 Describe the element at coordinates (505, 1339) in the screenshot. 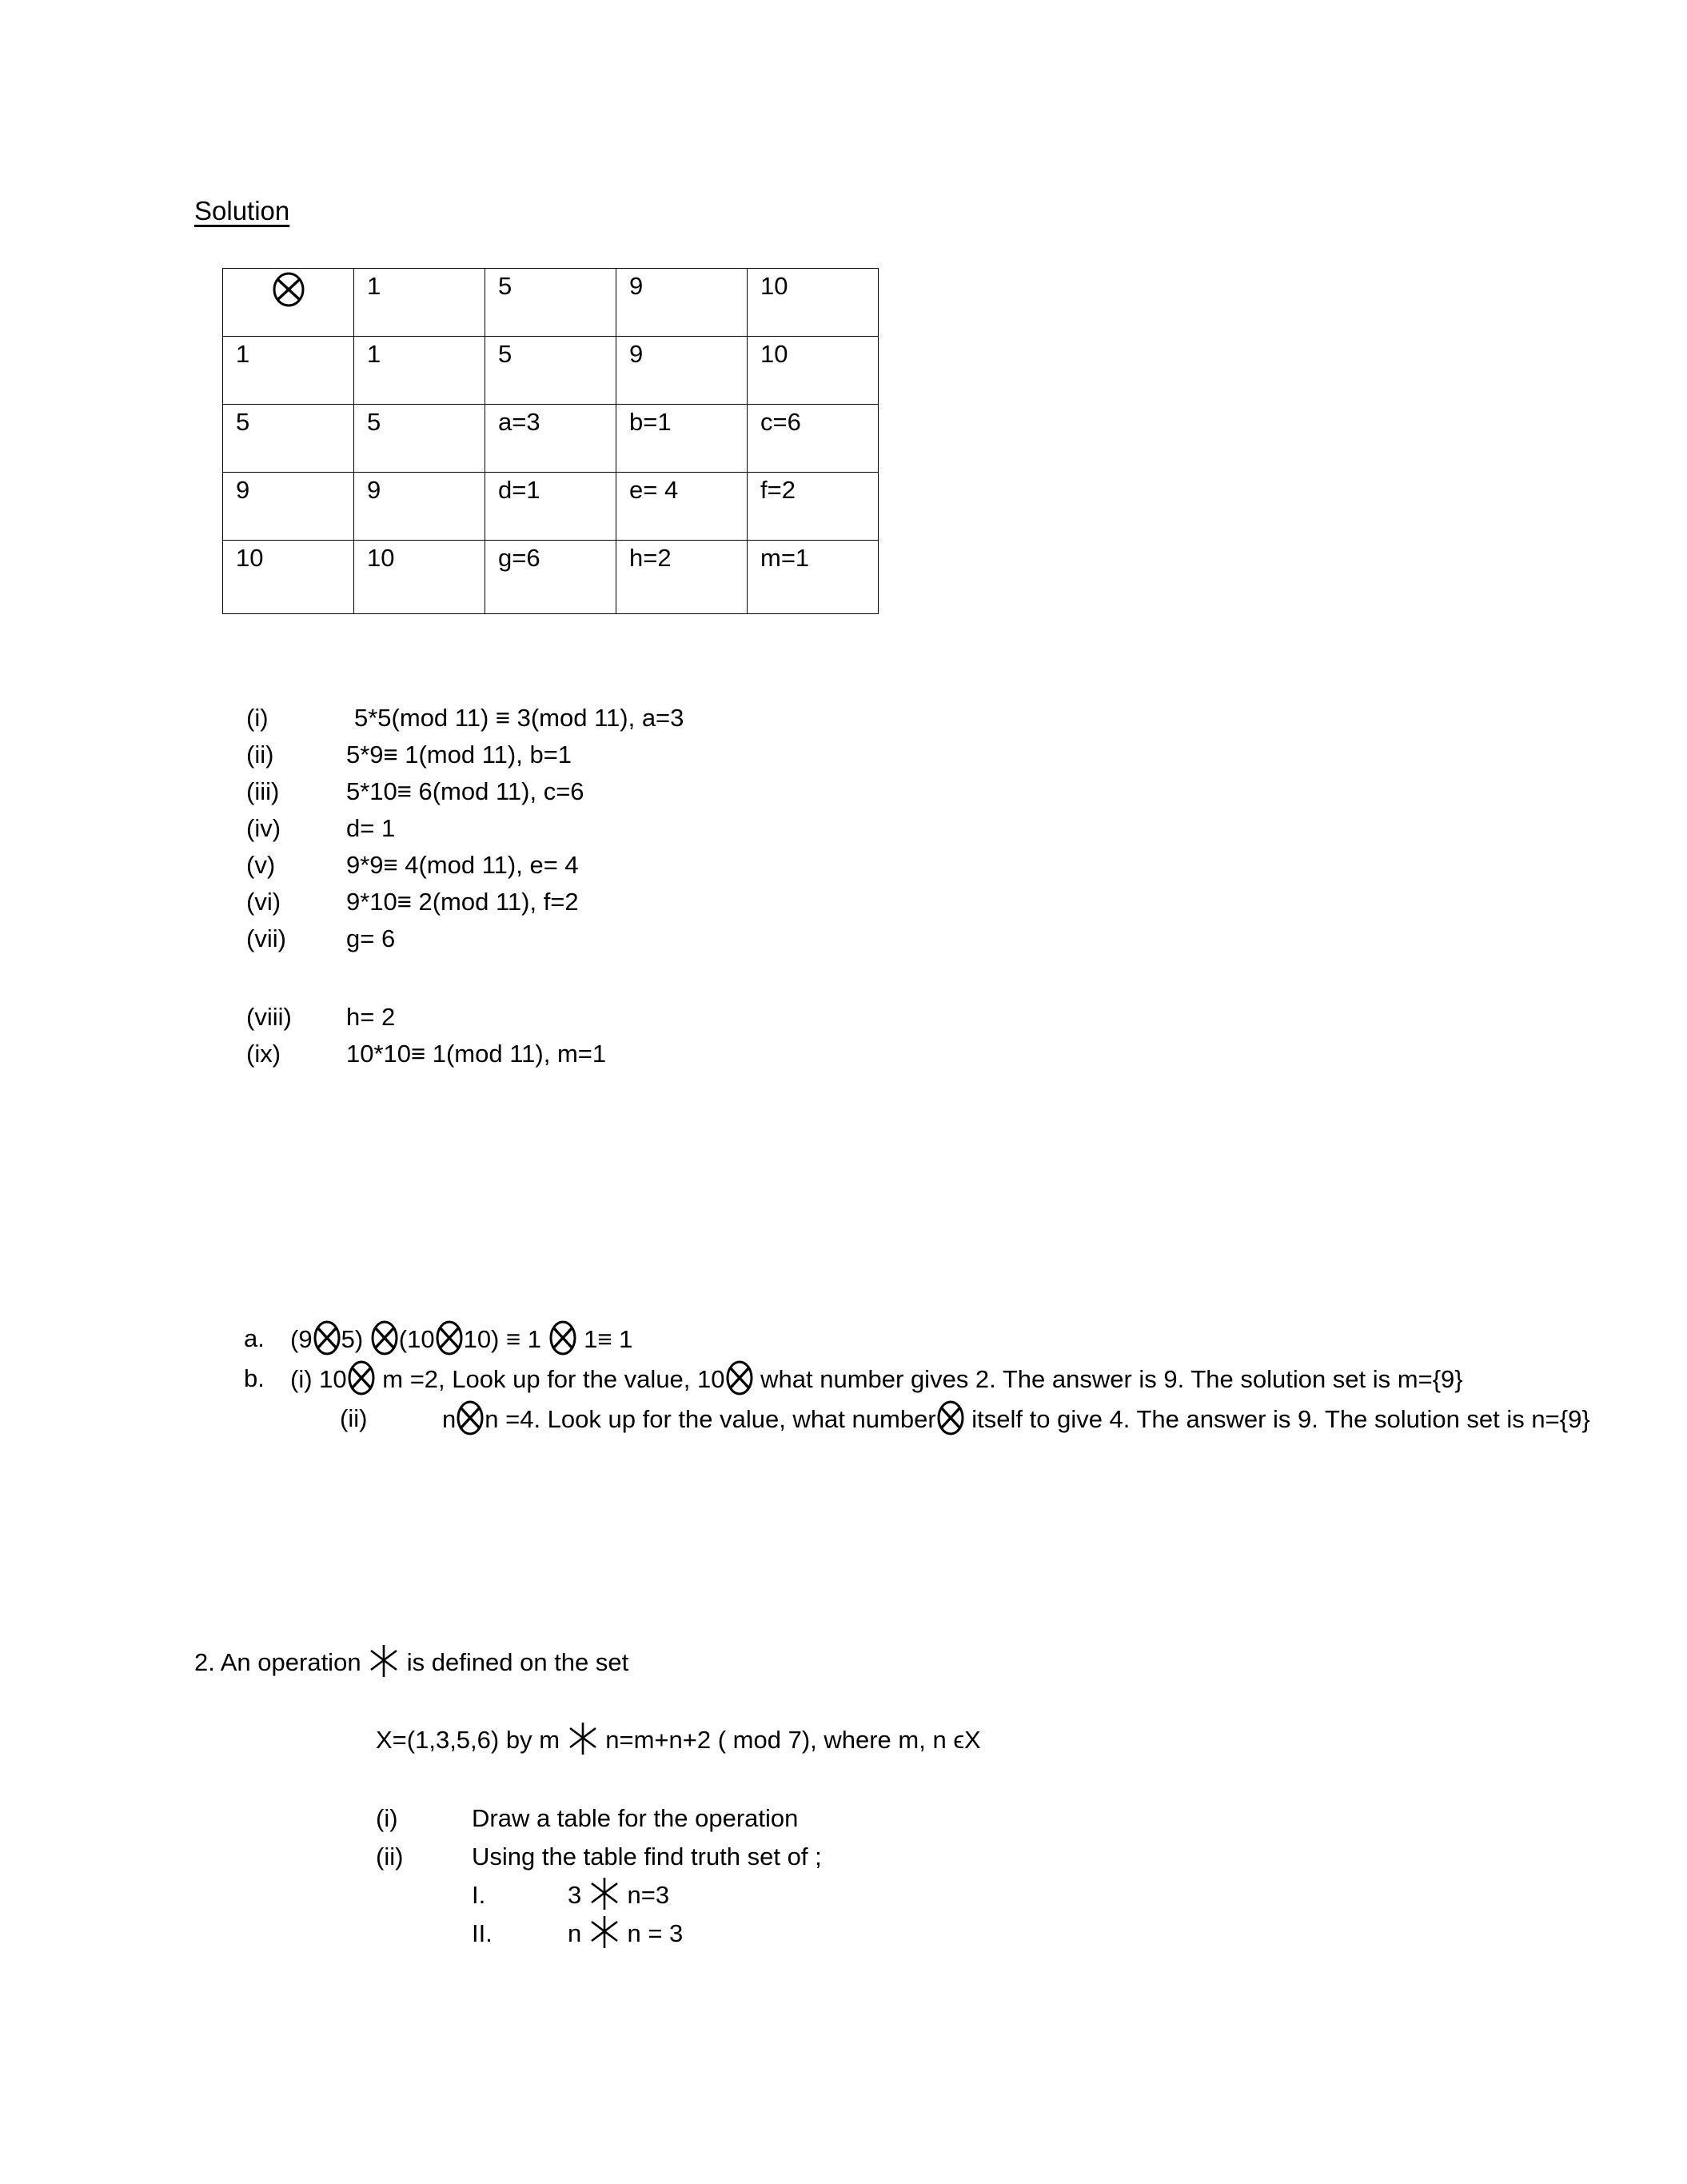

I see `answer-a-part4: 10) ≡ 1` at that location.